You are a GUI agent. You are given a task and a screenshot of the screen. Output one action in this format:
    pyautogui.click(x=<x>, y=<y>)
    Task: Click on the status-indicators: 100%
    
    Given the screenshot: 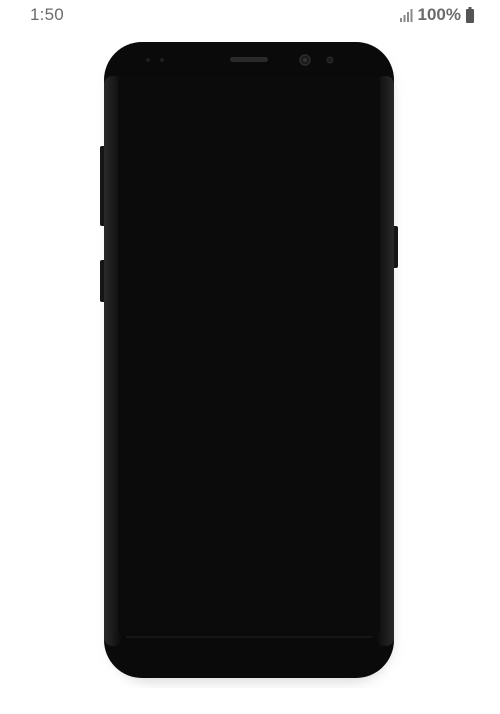 What is the action you would take?
    pyautogui.click(x=436, y=15)
    